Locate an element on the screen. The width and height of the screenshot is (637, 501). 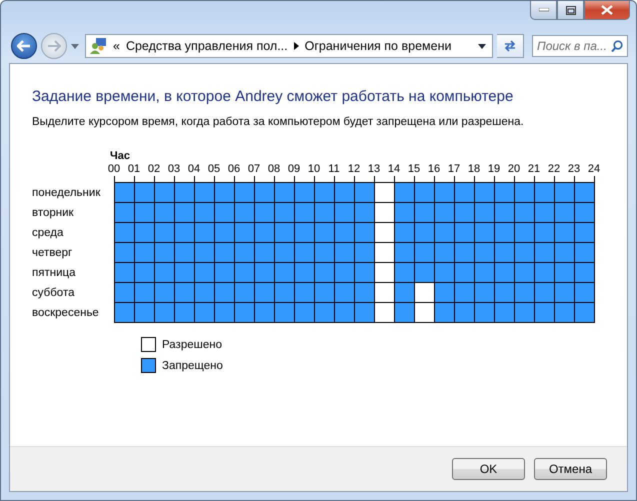
breadcrumb-overflow: « is located at coordinates (113, 46).